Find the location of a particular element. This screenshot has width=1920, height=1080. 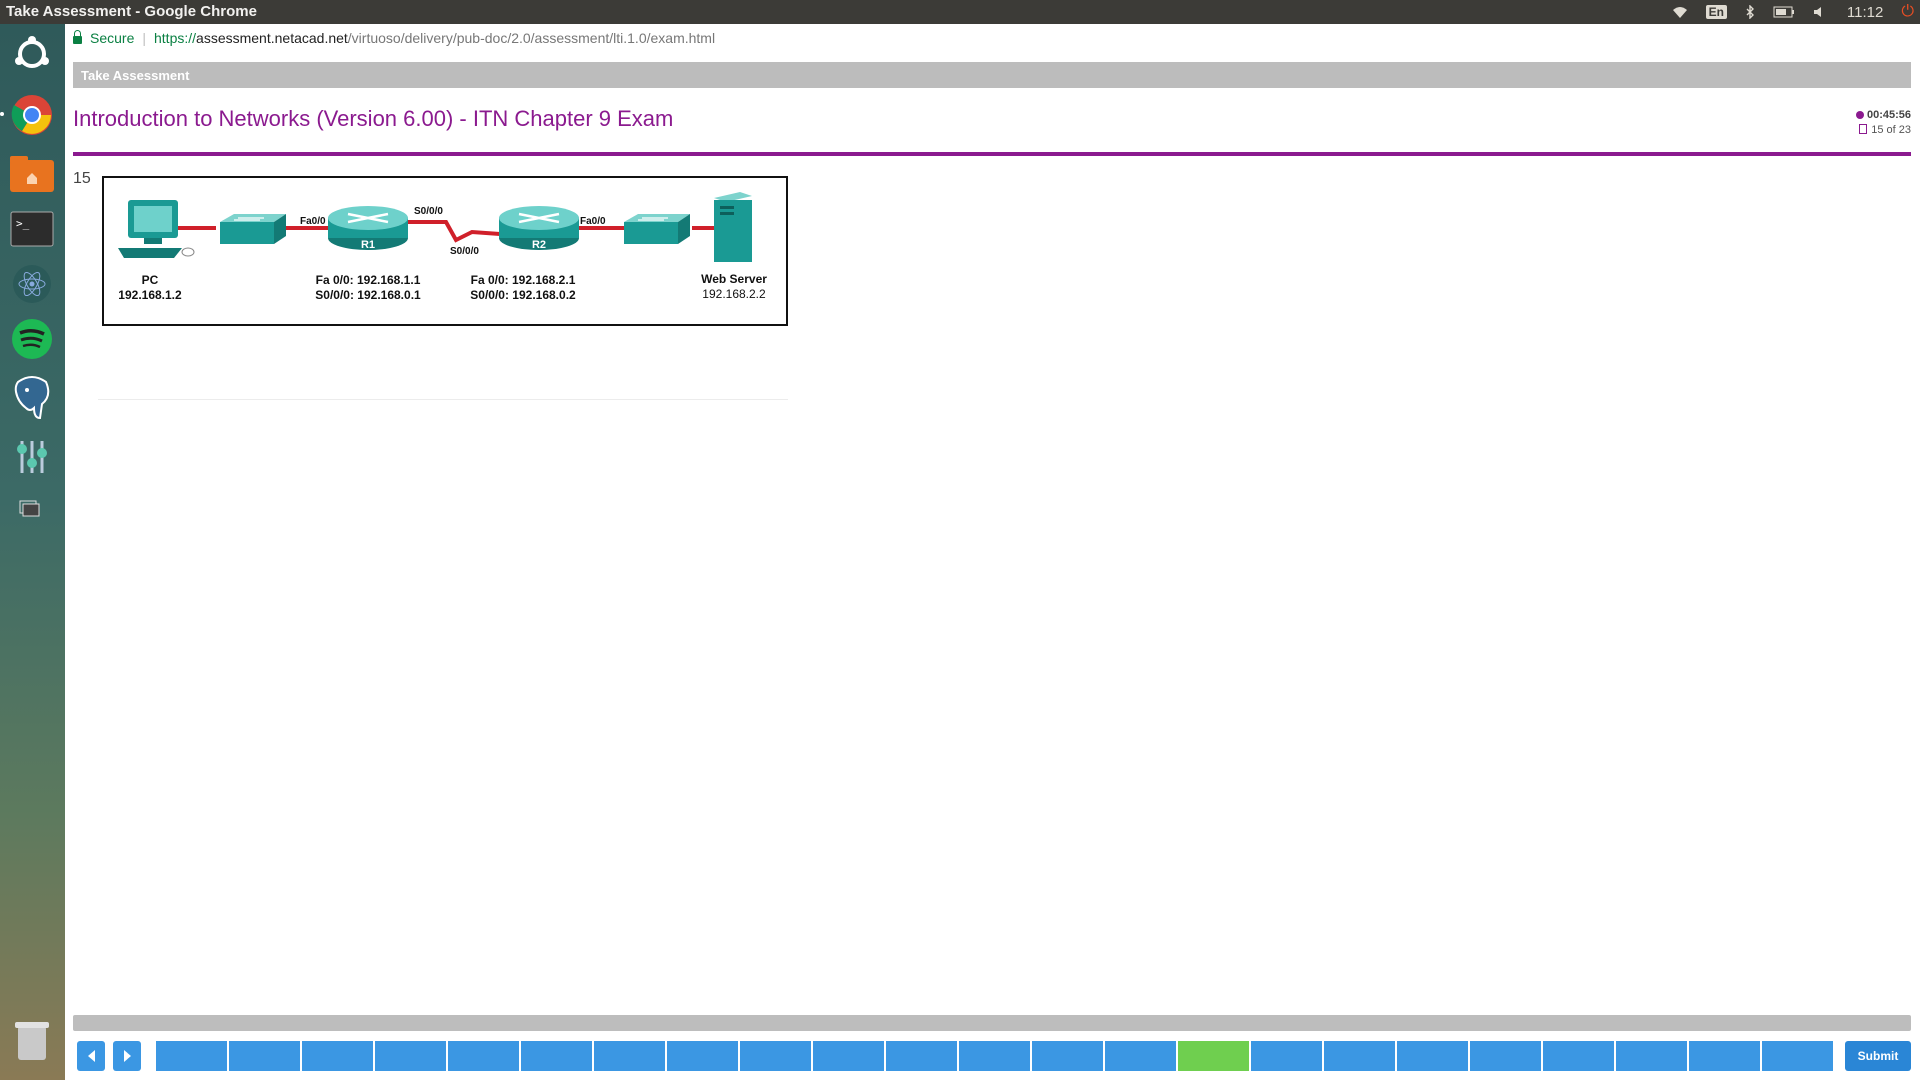

previous-question-button is located at coordinates (91, 1056).